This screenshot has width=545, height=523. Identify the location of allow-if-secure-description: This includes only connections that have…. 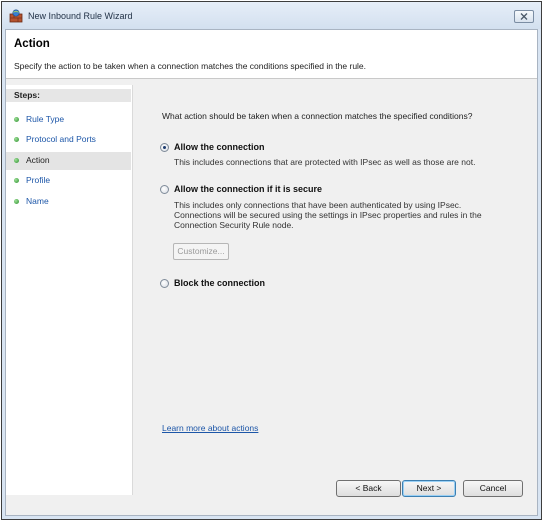
(328, 215).